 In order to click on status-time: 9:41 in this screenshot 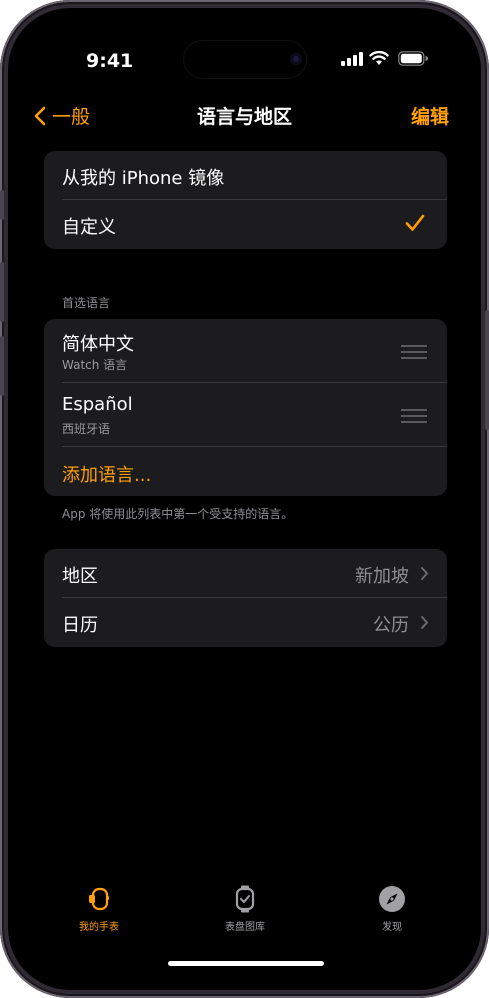, I will do `click(110, 61)`.